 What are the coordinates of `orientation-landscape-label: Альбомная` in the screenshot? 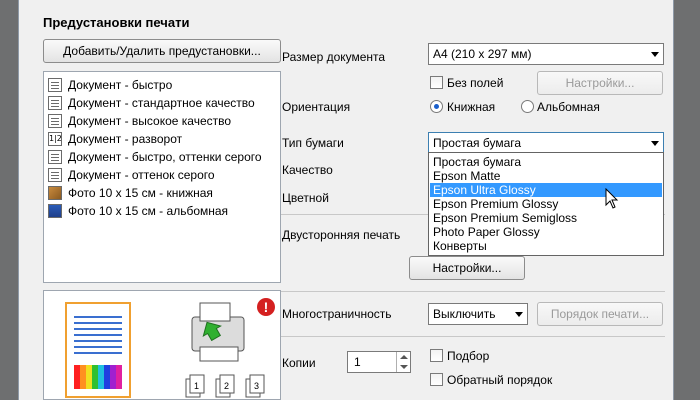 It's located at (568, 107).